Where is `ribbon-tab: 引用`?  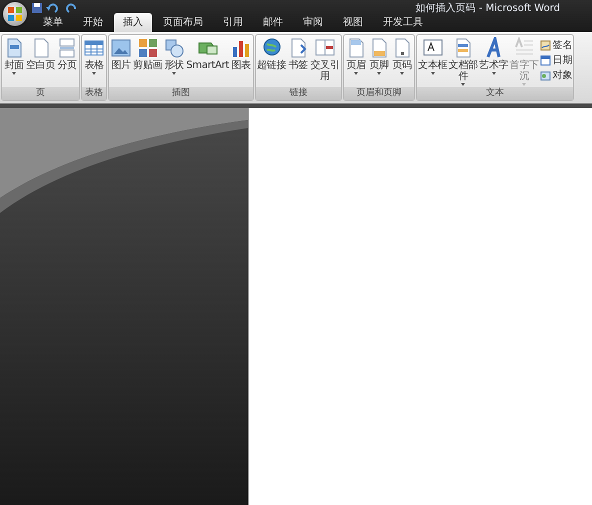
ribbon-tab: 引用 is located at coordinates (233, 22).